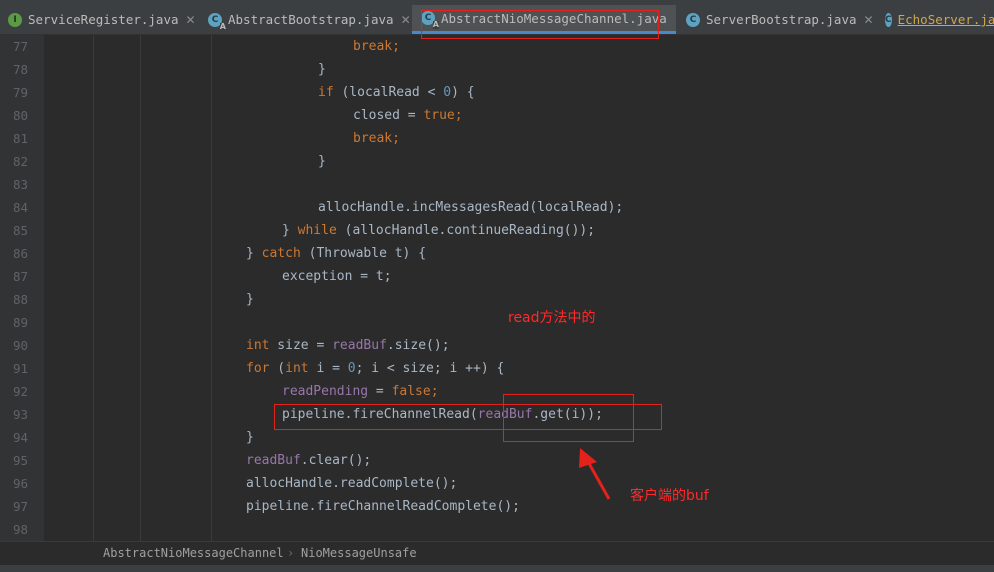  I want to click on code-line: pipeline.fireChannelReadComplete();, so click(383, 506).